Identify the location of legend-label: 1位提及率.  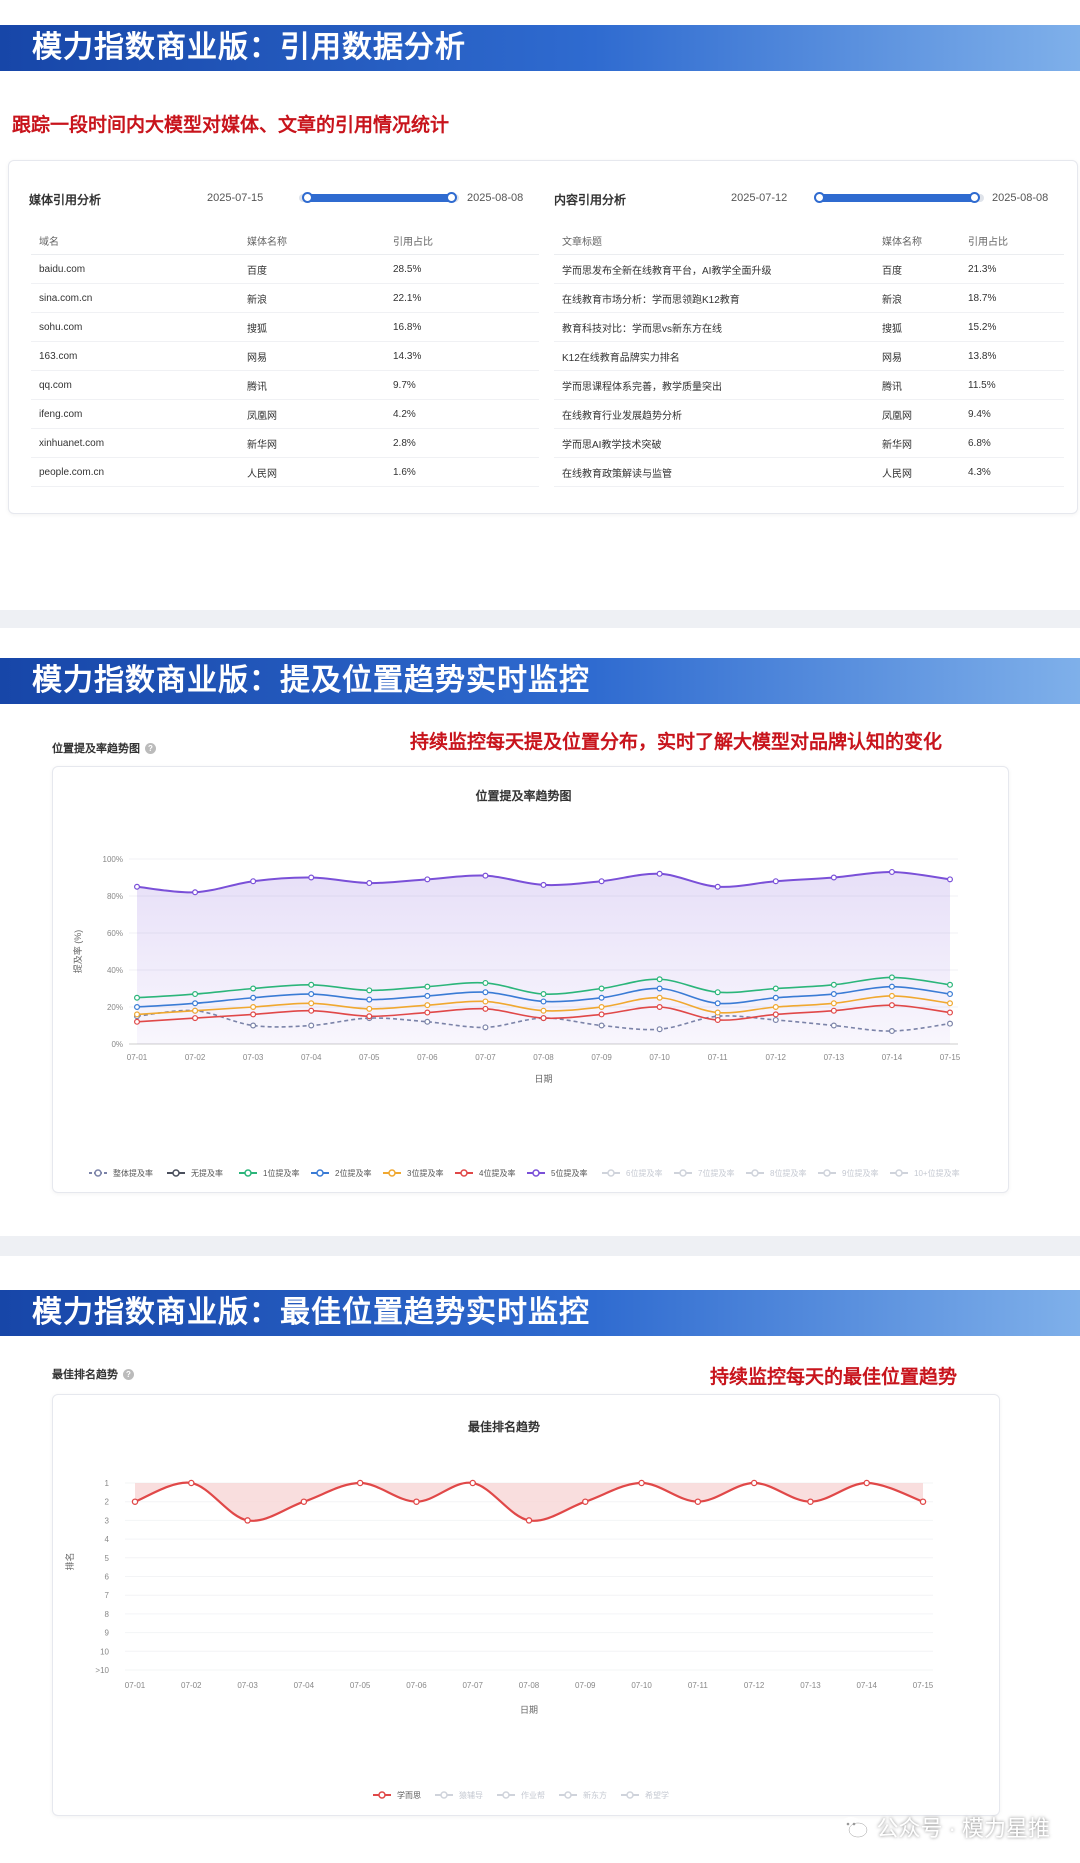
(281, 1173).